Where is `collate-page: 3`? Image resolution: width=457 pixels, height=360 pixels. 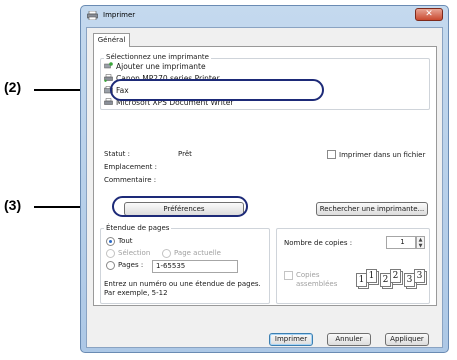 collate-page: 3 is located at coordinates (419, 276).